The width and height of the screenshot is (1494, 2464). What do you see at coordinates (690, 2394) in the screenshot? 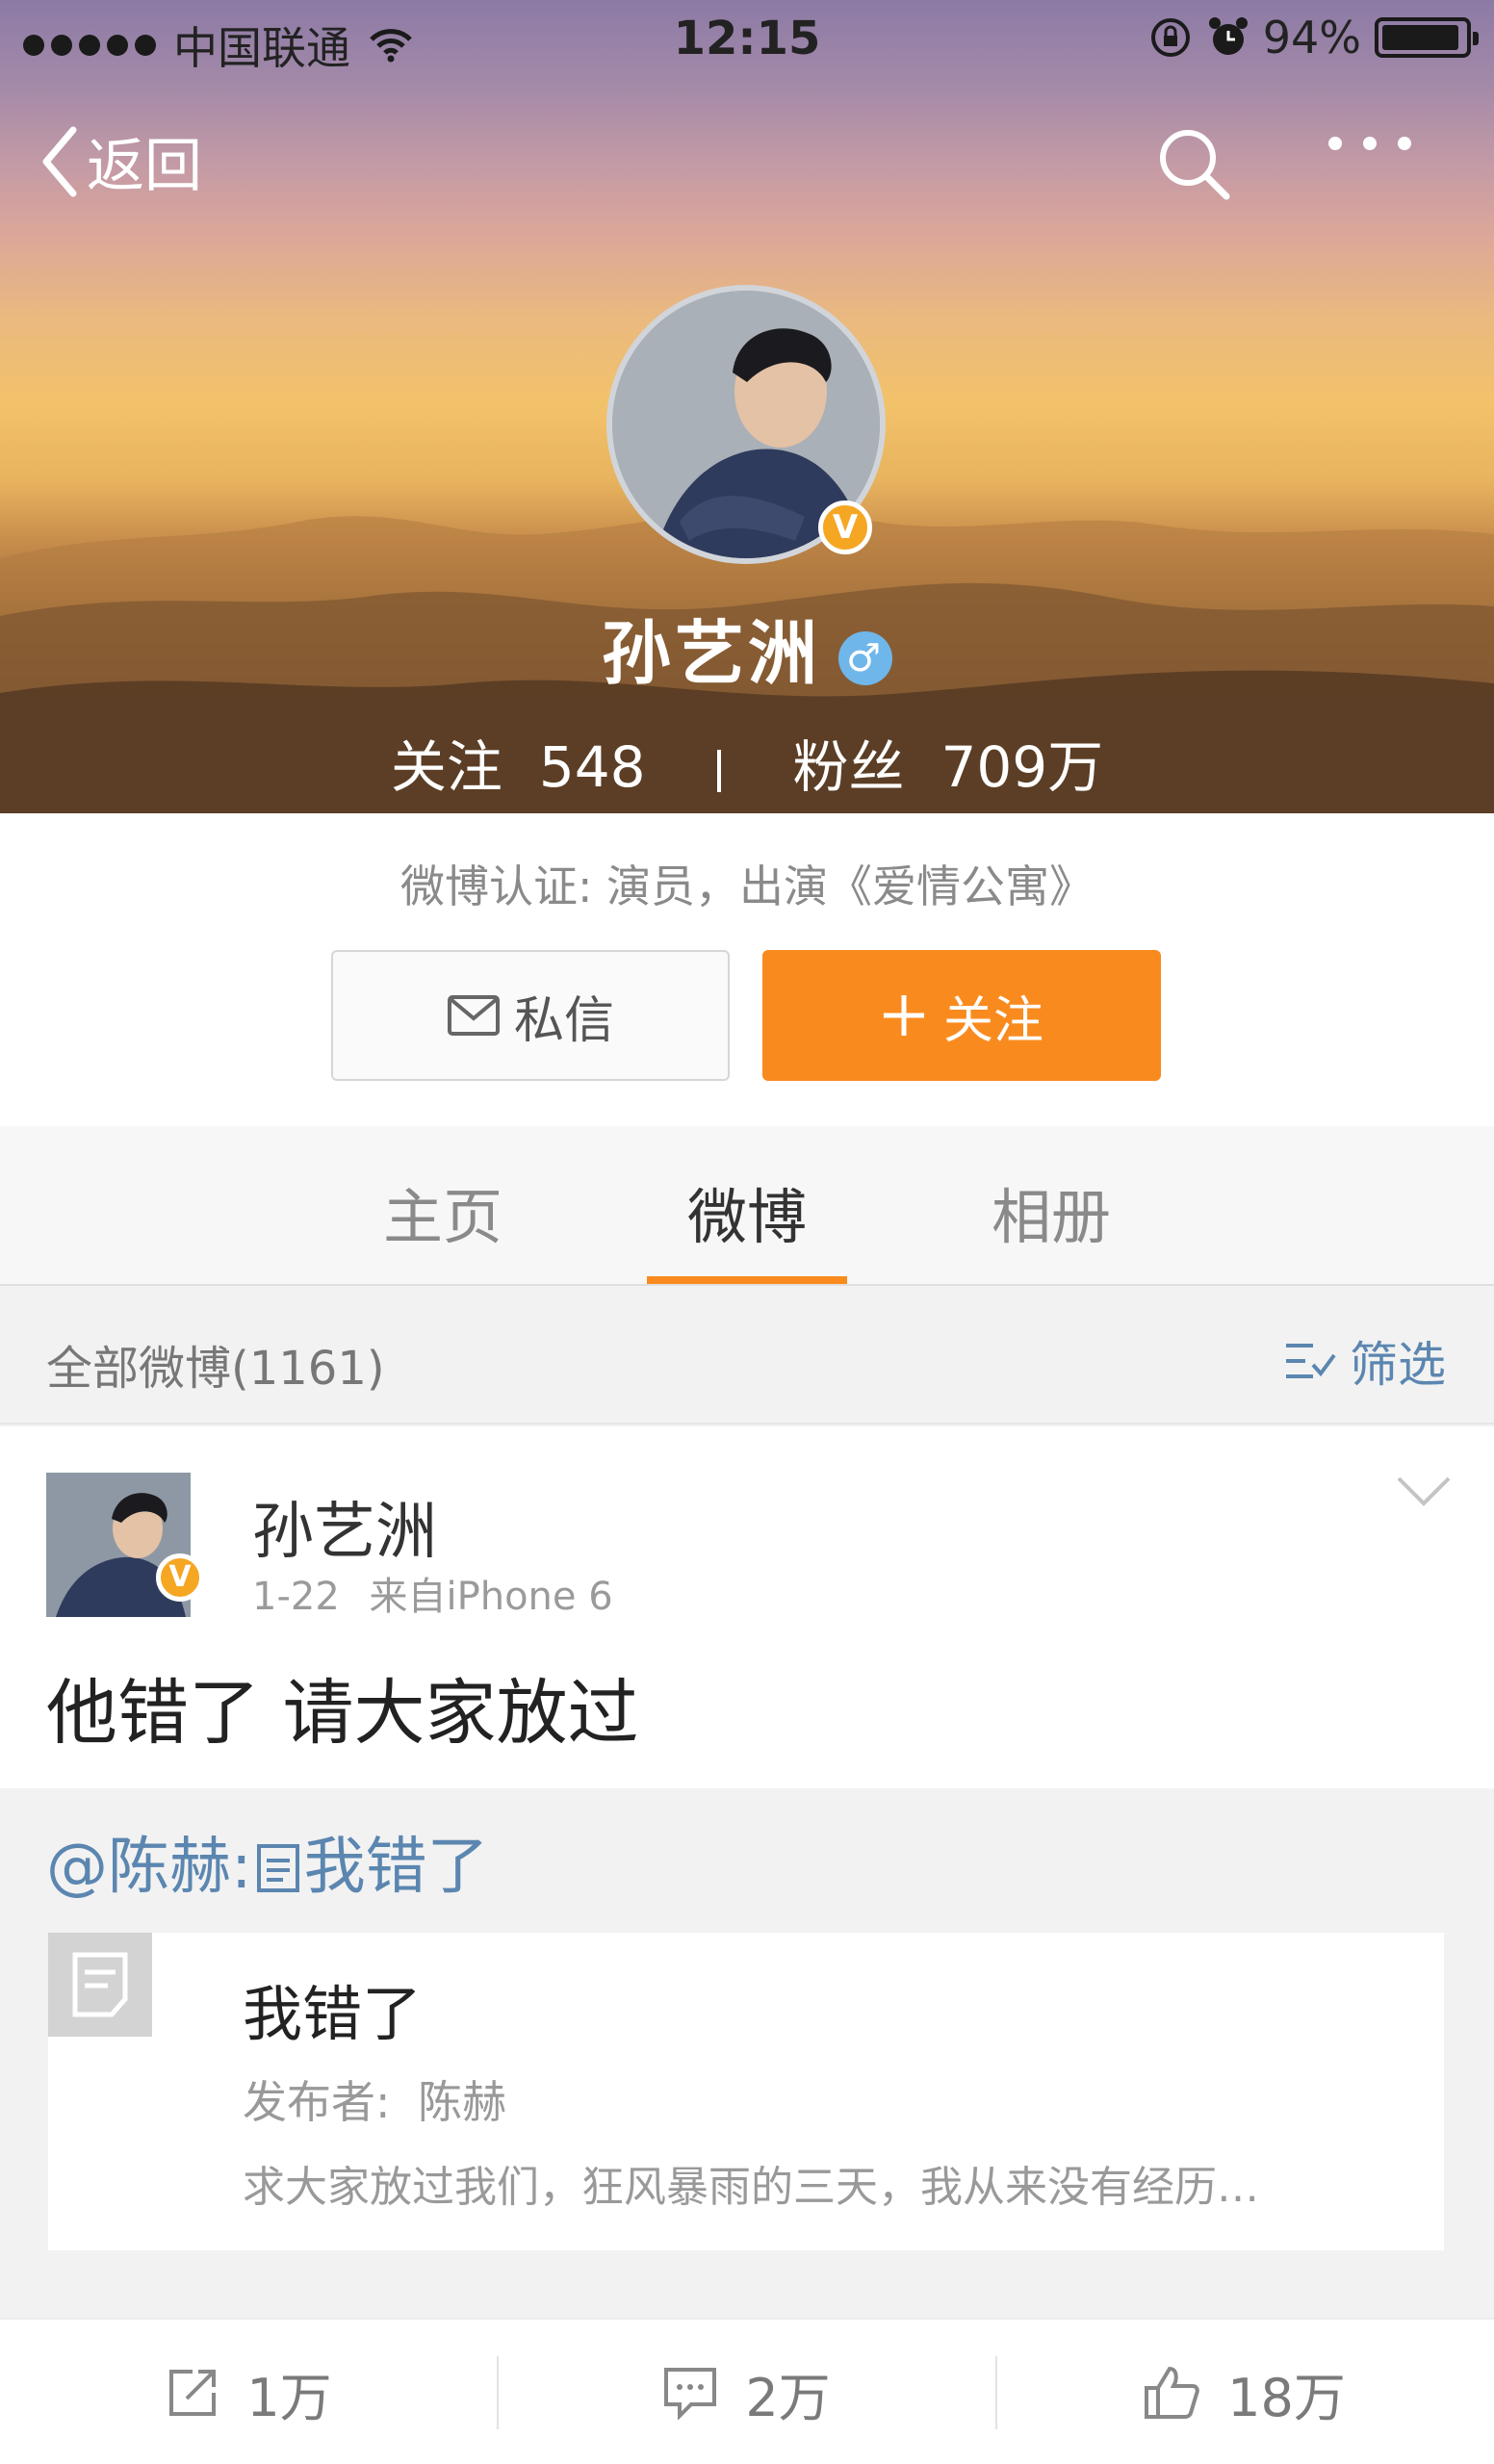
I see `comment-icon` at bounding box center [690, 2394].